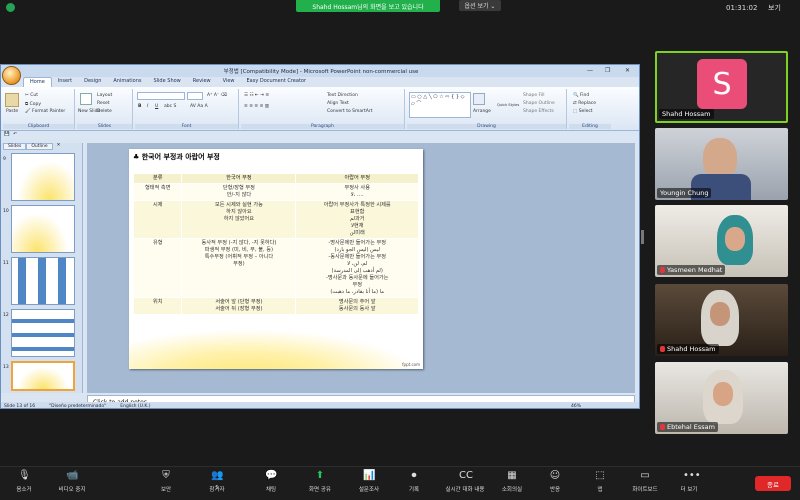 The image size is (800, 500). I want to click on replace-button: ⇄ Replace, so click(584, 103).